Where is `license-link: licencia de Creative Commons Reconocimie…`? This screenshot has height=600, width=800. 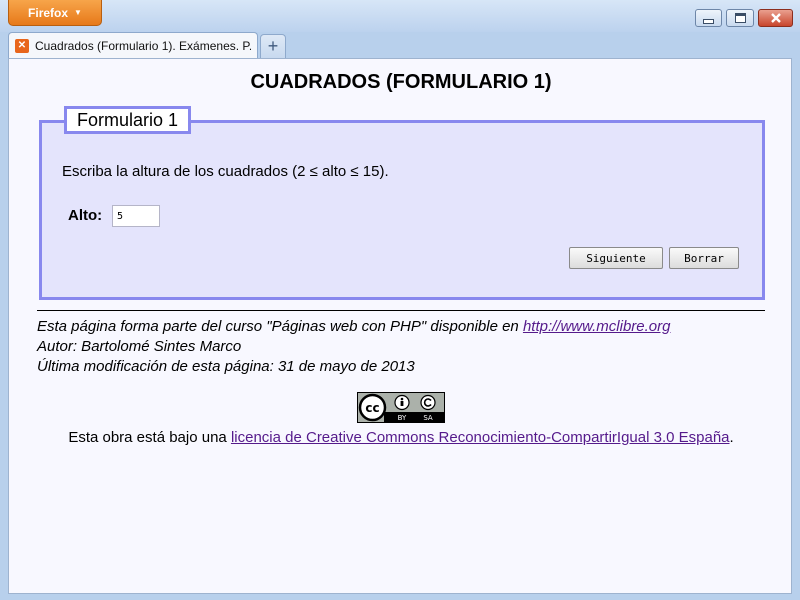 license-link: licencia de Creative Commons Reconocimie… is located at coordinates (480, 437).